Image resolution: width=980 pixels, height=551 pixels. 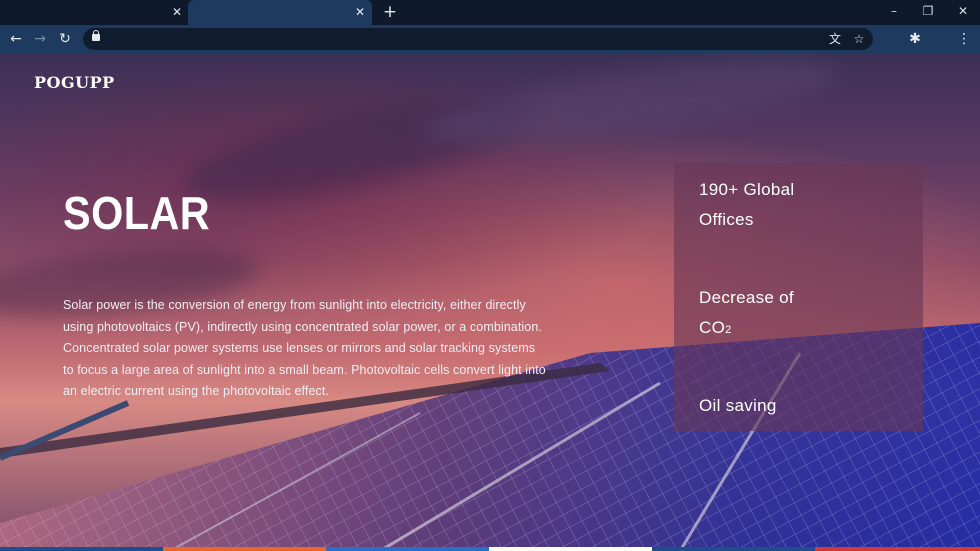 I want to click on stat-line: Decrease of, so click(x=746, y=297).